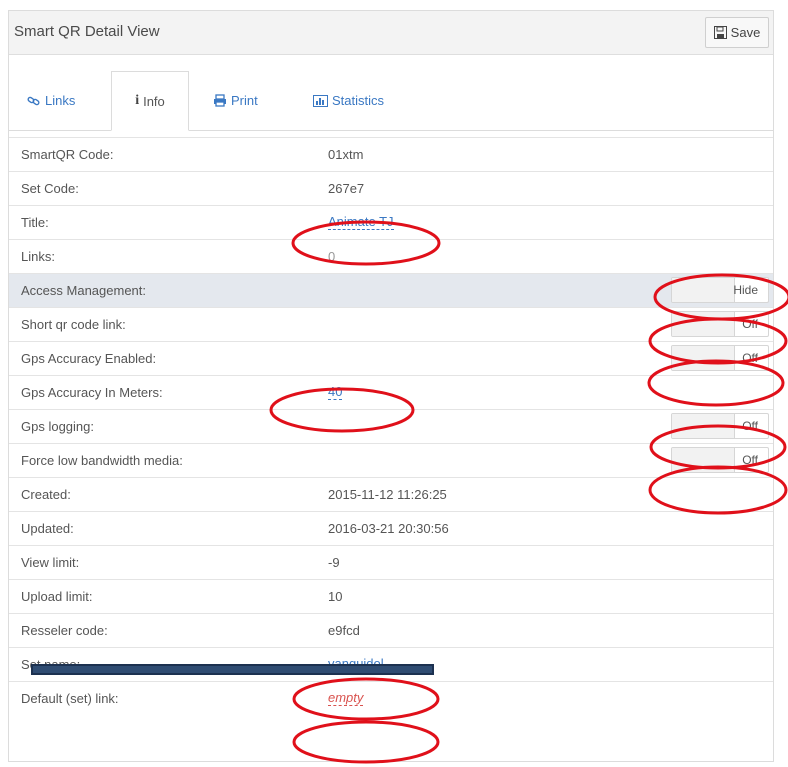 The width and height of the screenshot is (788, 767). What do you see at coordinates (745, 290) in the screenshot?
I see `toggle-state: Hide` at bounding box center [745, 290].